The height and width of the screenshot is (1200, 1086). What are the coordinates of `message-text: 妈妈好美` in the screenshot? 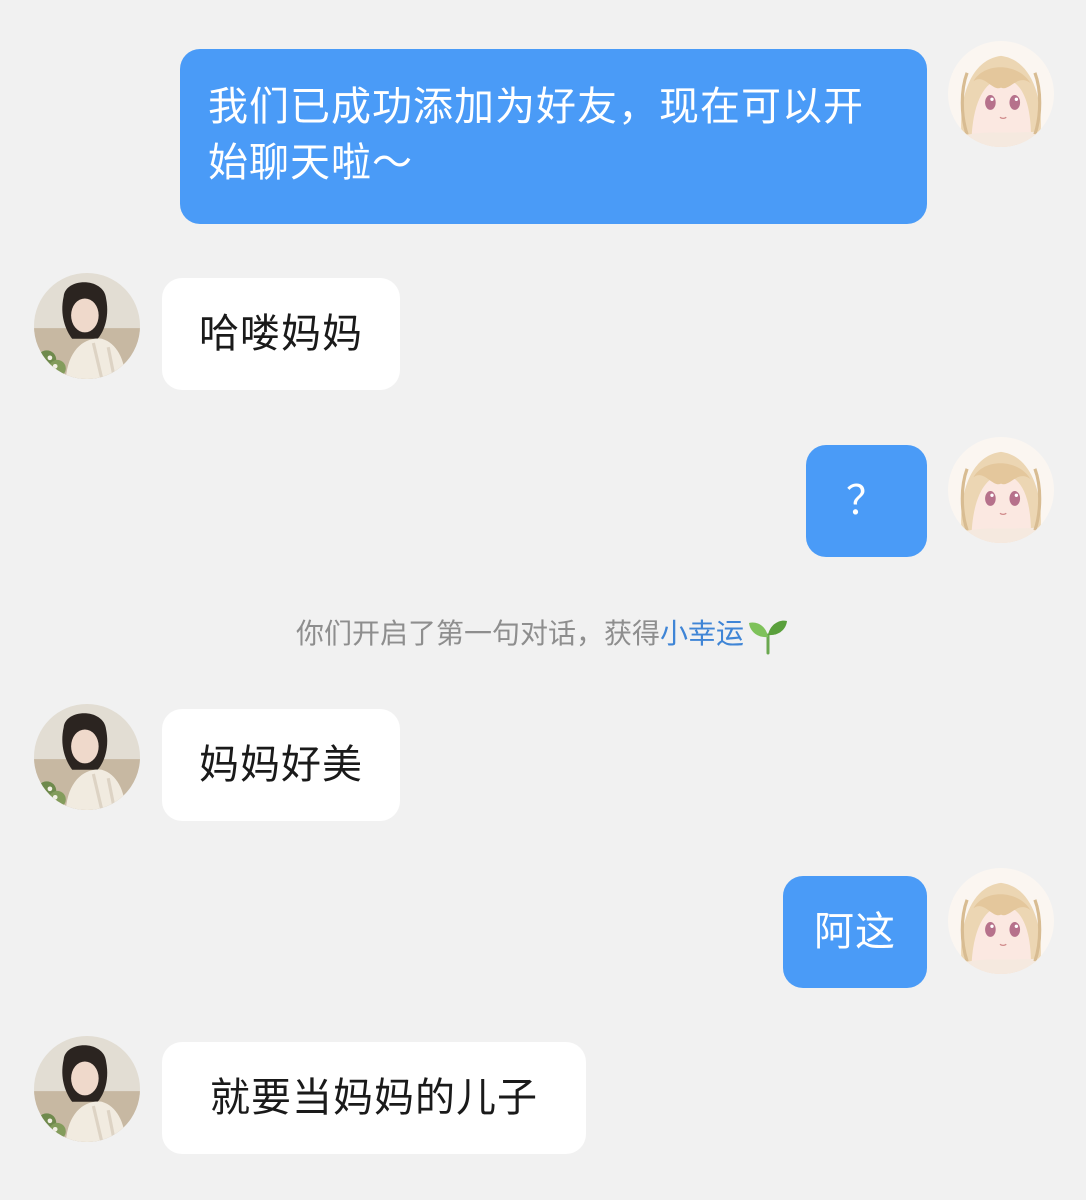 It's located at (281, 765).